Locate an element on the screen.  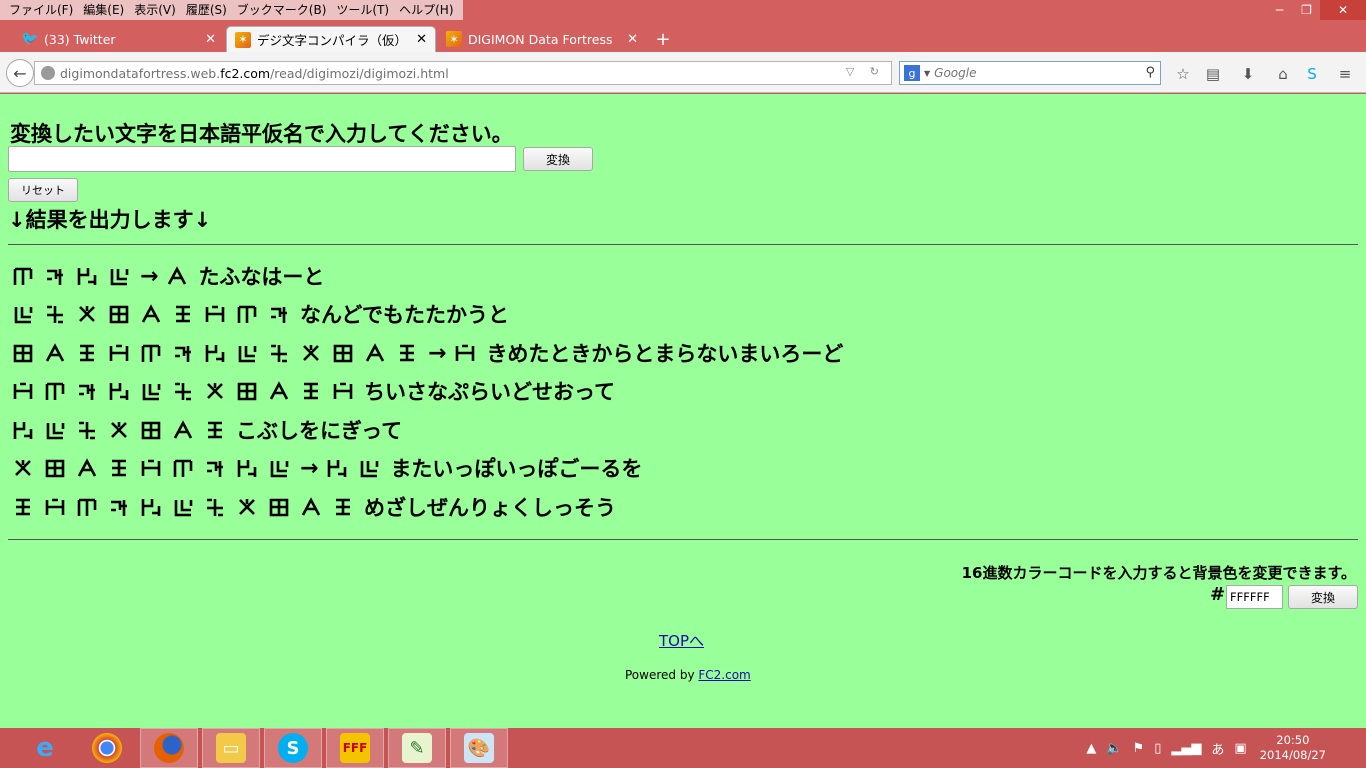
taskbar-skype: S is located at coordinates (293, 748).